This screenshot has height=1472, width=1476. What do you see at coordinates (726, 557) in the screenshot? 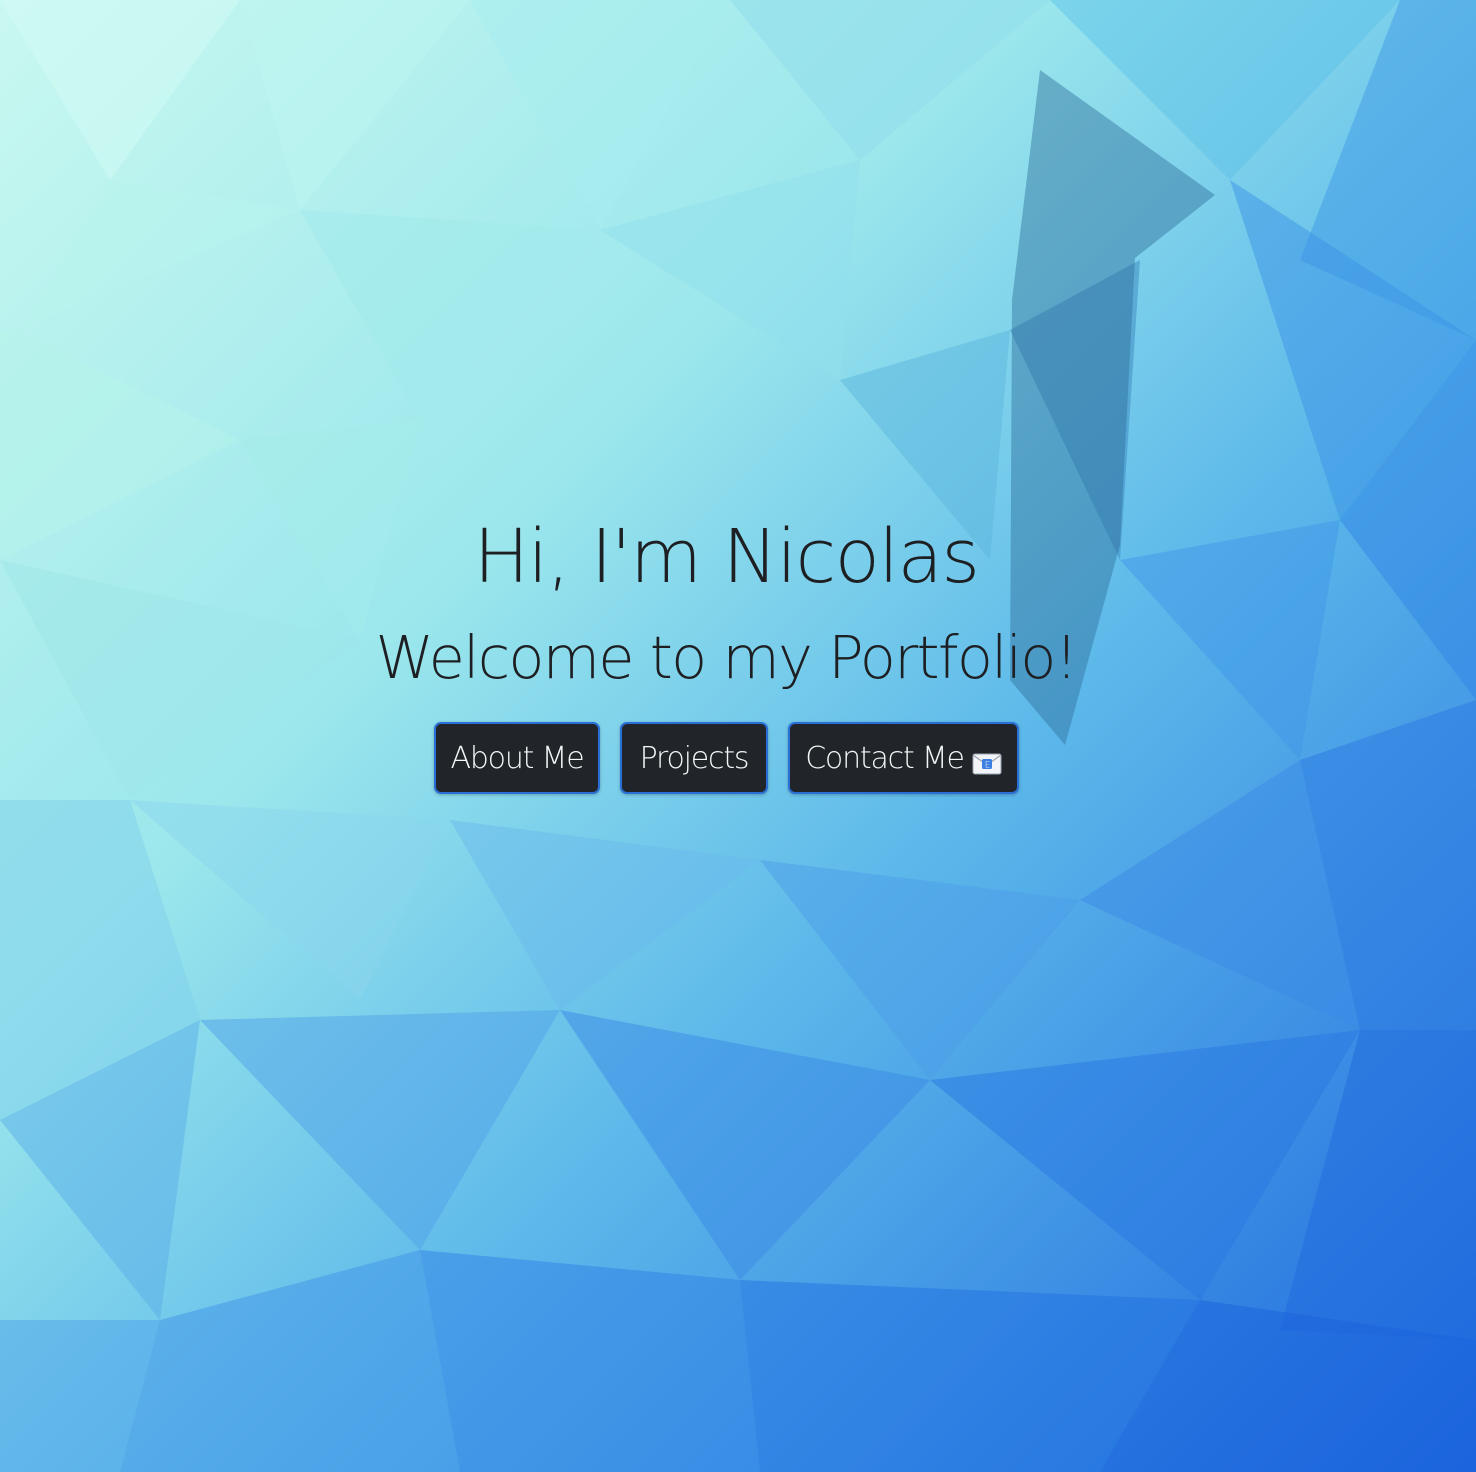
I see `greeting-heading: Hi, I'm Nicolas` at bounding box center [726, 557].